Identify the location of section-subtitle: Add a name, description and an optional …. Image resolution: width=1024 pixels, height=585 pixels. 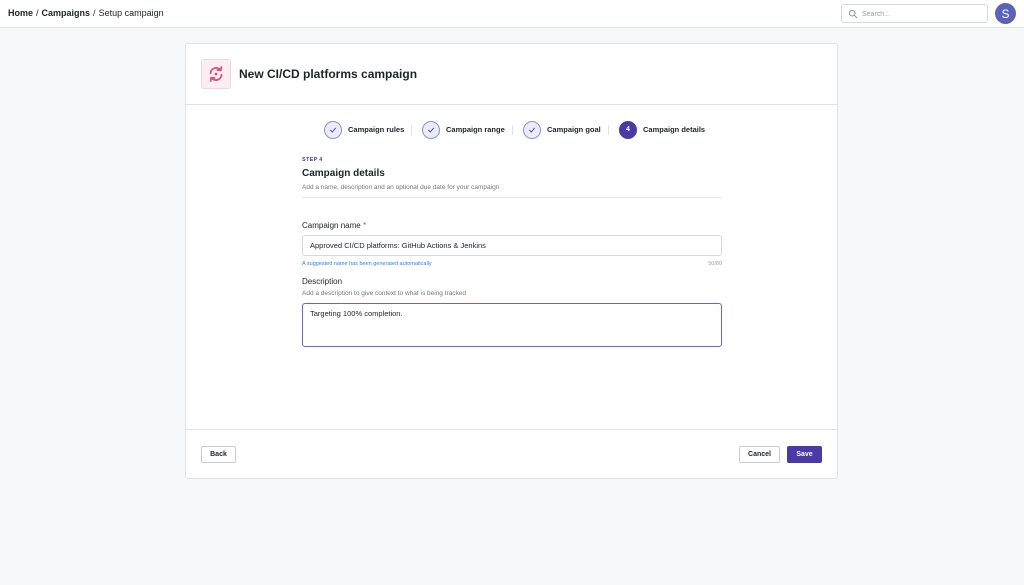
(401, 187).